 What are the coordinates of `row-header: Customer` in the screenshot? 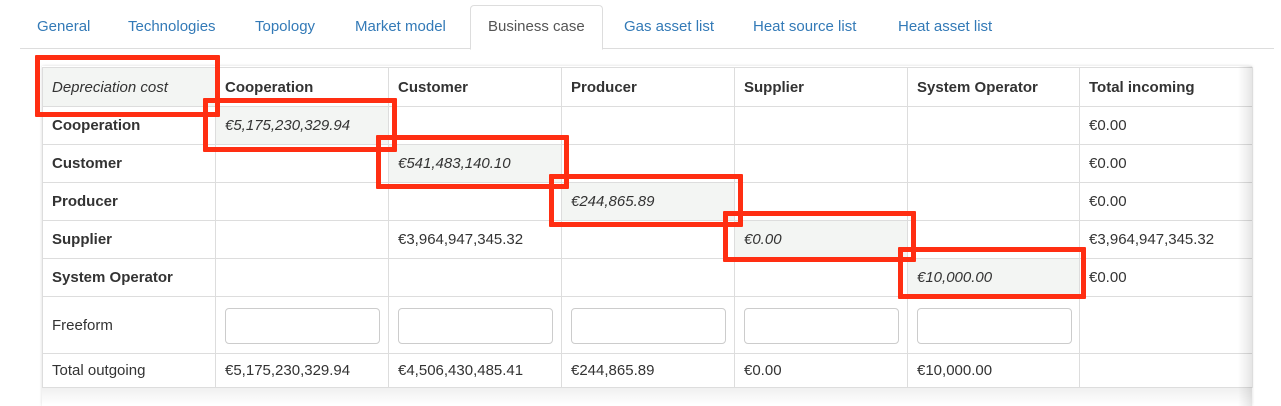 It's located at (129, 163).